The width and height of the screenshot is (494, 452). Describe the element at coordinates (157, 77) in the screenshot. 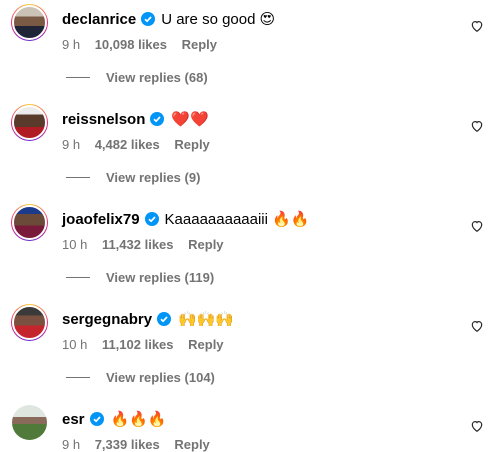

I see `view-replies-label: View replies (68)` at that location.